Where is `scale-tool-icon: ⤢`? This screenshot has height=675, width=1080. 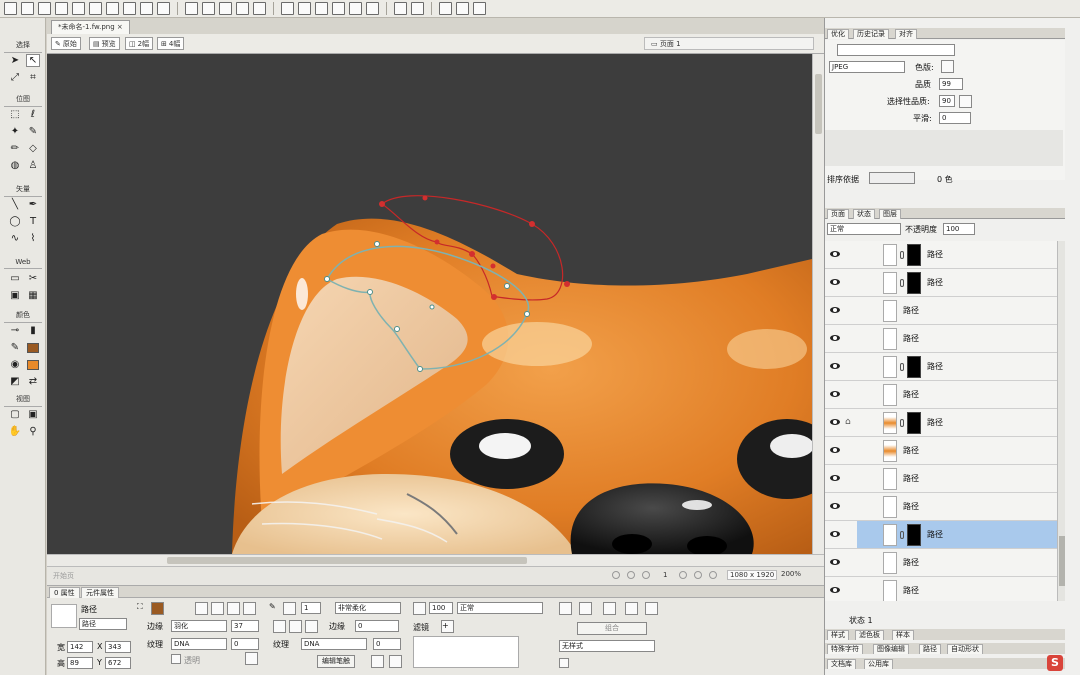
scale-tool-icon: ⤢ is located at coordinates (15, 77).